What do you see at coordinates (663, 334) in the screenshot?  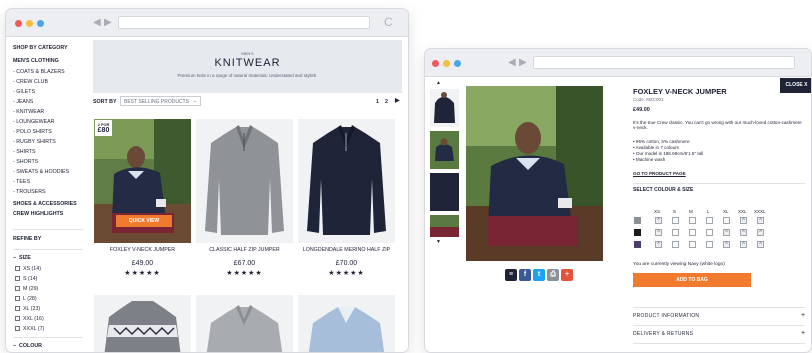 I see `delivery-returns-accordion: DELIVERY & RETURNS` at bounding box center [663, 334].